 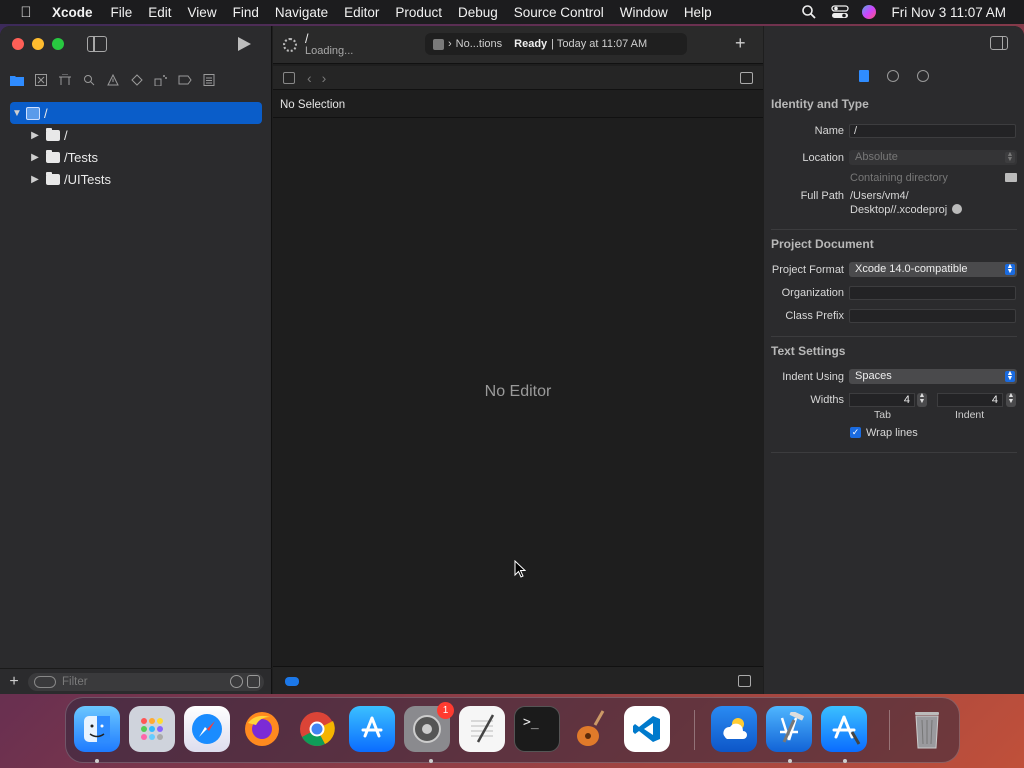 I want to click on source-control-navigator-icon, so click(x=41, y=80).